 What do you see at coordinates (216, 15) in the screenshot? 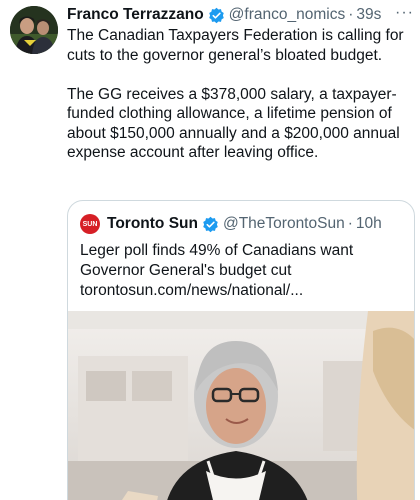
I see `verified-badge-icon` at bounding box center [216, 15].